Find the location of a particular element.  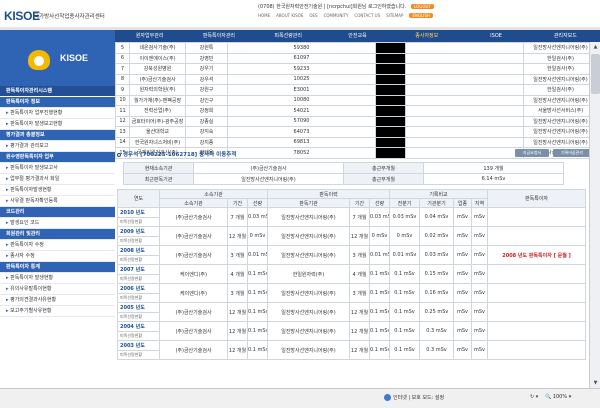

table-row: 8 (주)금산기술검사 강우석 10025 일진방사선엔지니어링(주) is located at coordinates (356, 79).